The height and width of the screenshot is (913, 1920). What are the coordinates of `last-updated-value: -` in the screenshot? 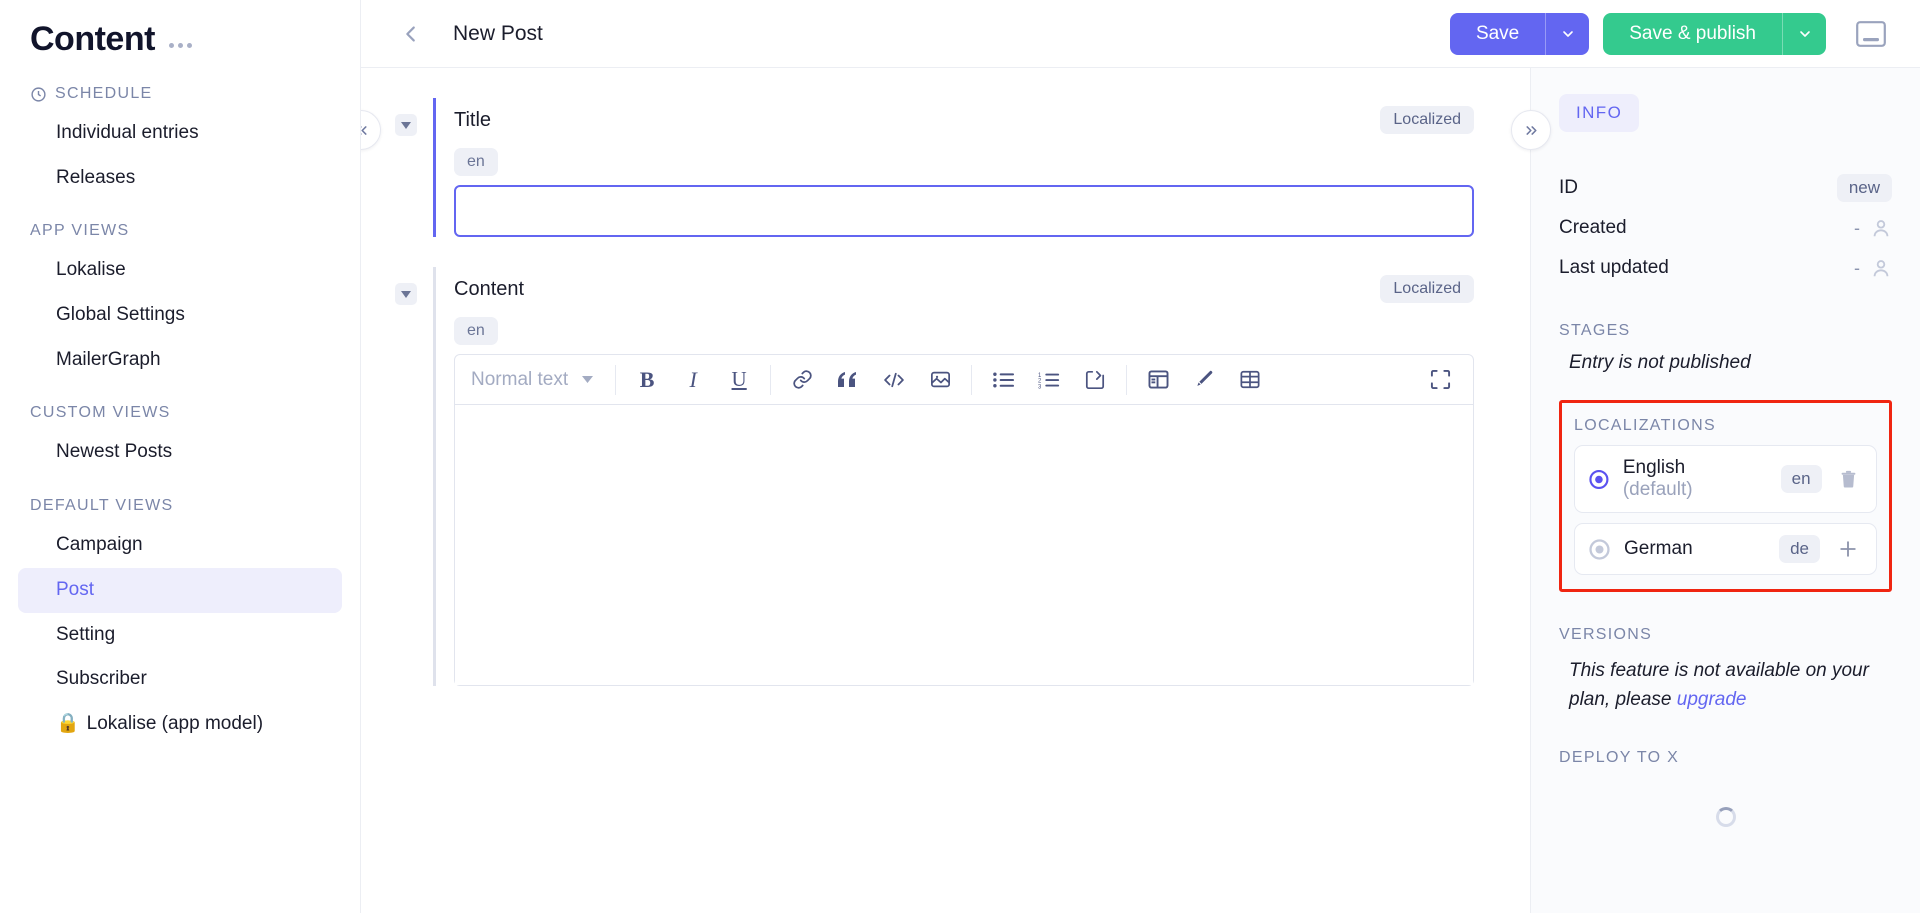 It's located at (1857, 267).